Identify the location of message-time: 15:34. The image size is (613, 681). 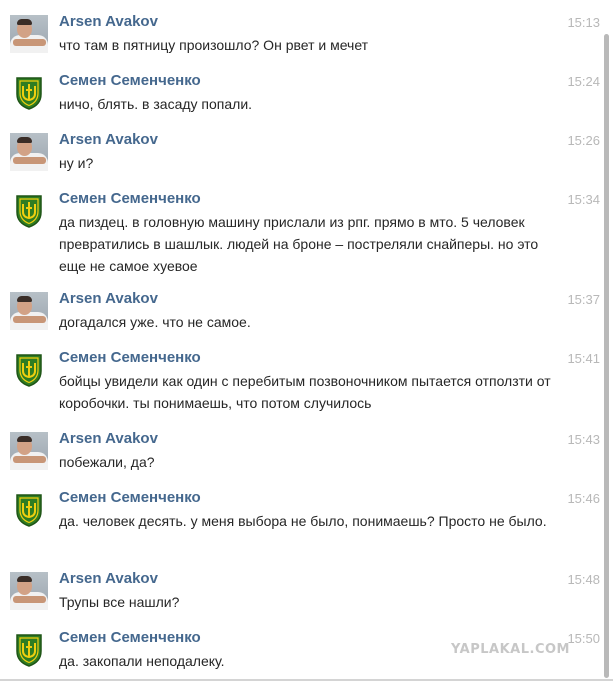
(583, 199).